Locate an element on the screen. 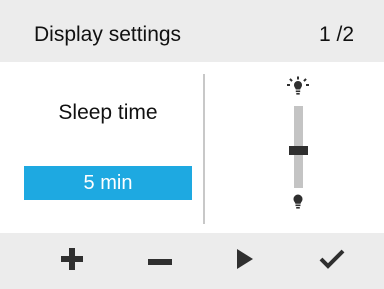 The image size is (384, 289). checkmark-icon is located at coordinates (332, 261).